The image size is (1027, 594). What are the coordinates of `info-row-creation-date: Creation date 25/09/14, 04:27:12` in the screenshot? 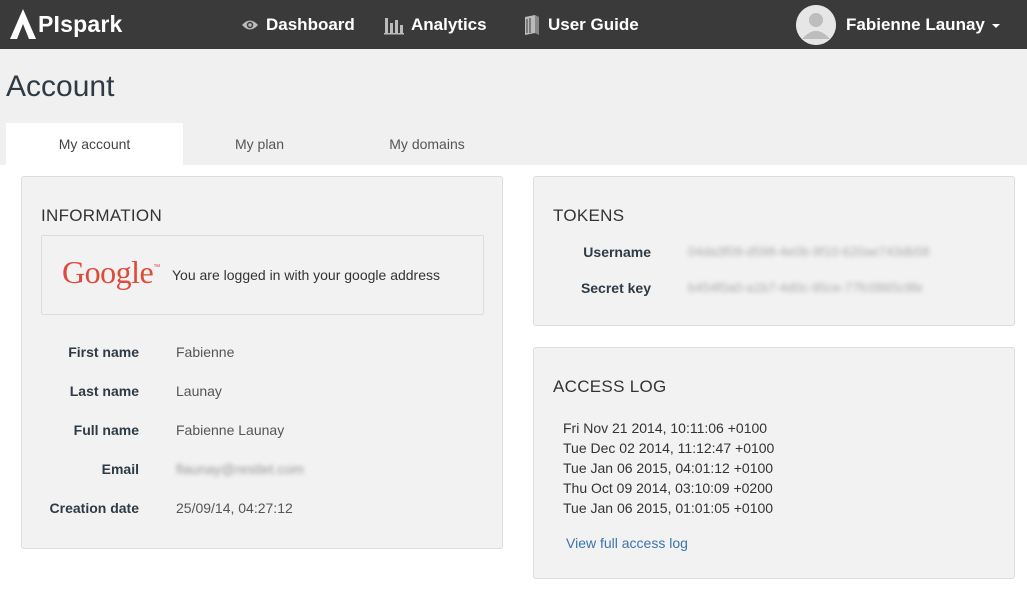 It's located at (262, 510).